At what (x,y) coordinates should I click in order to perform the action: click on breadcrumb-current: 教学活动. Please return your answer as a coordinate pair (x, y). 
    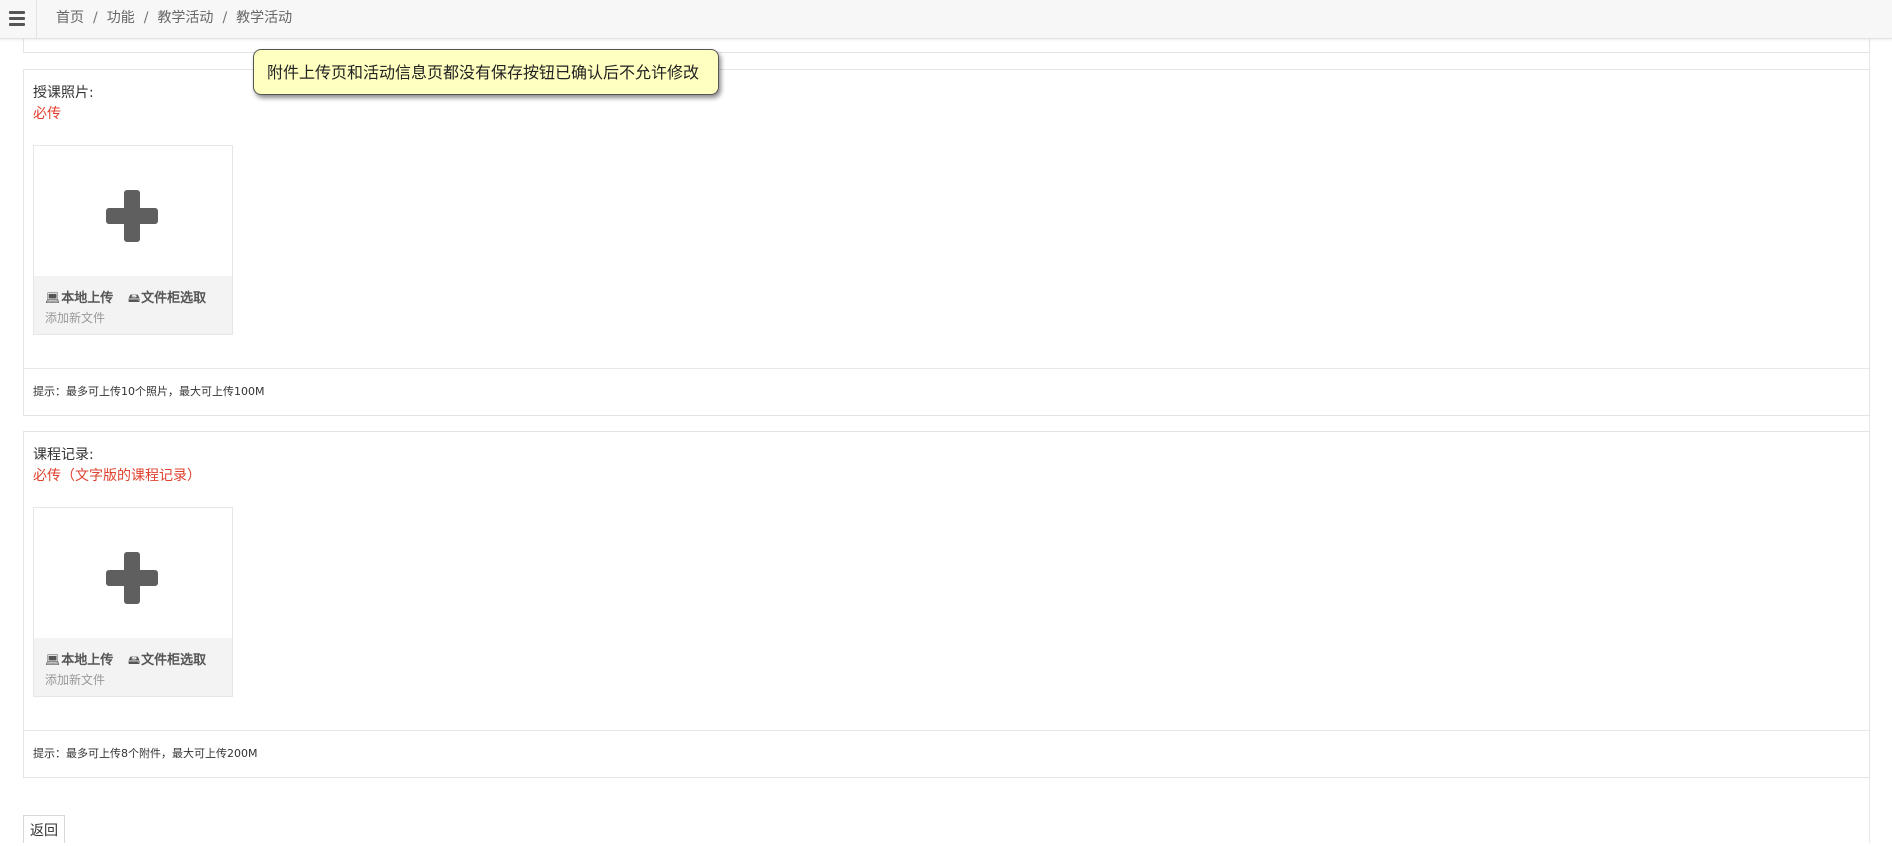
    Looking at the image, I should click on (264, 18).